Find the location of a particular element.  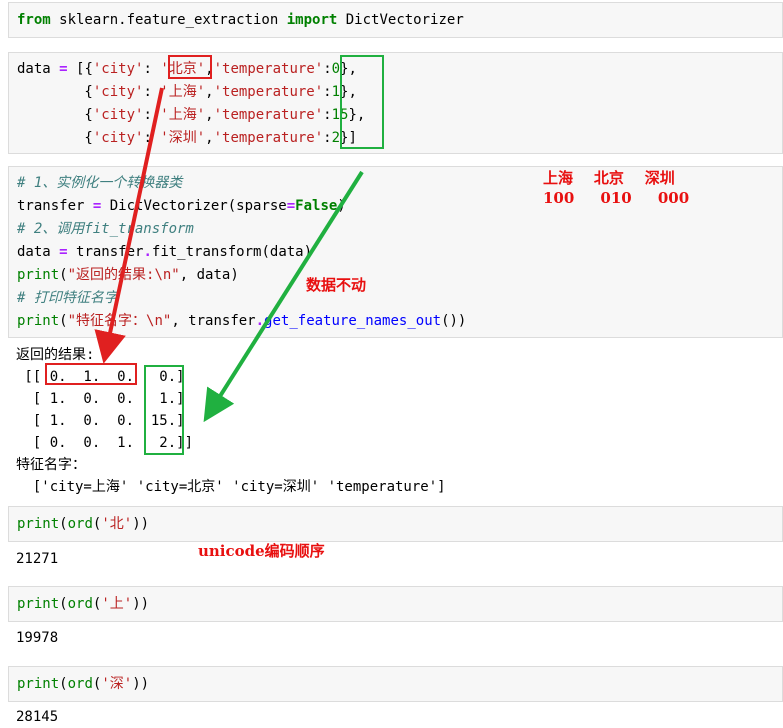

green-arrow is located at coordinates (283, 296).